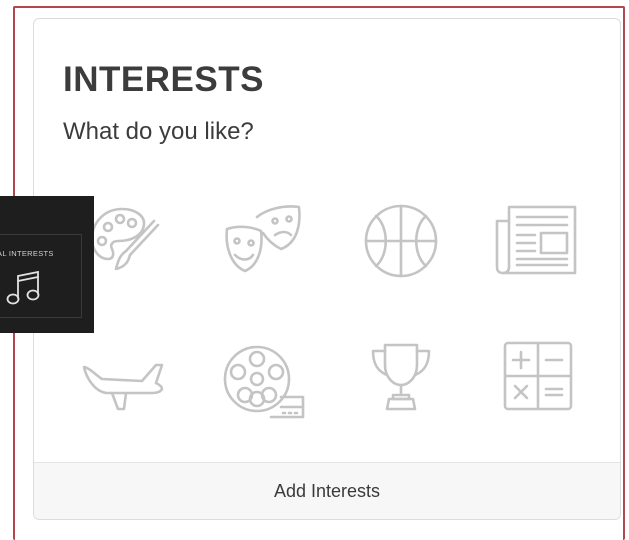 This screenshot has height=540, width=629. Describe the element at coordinates (263, 241) in the screenshot. I see `theater-masks-icon` at that location.